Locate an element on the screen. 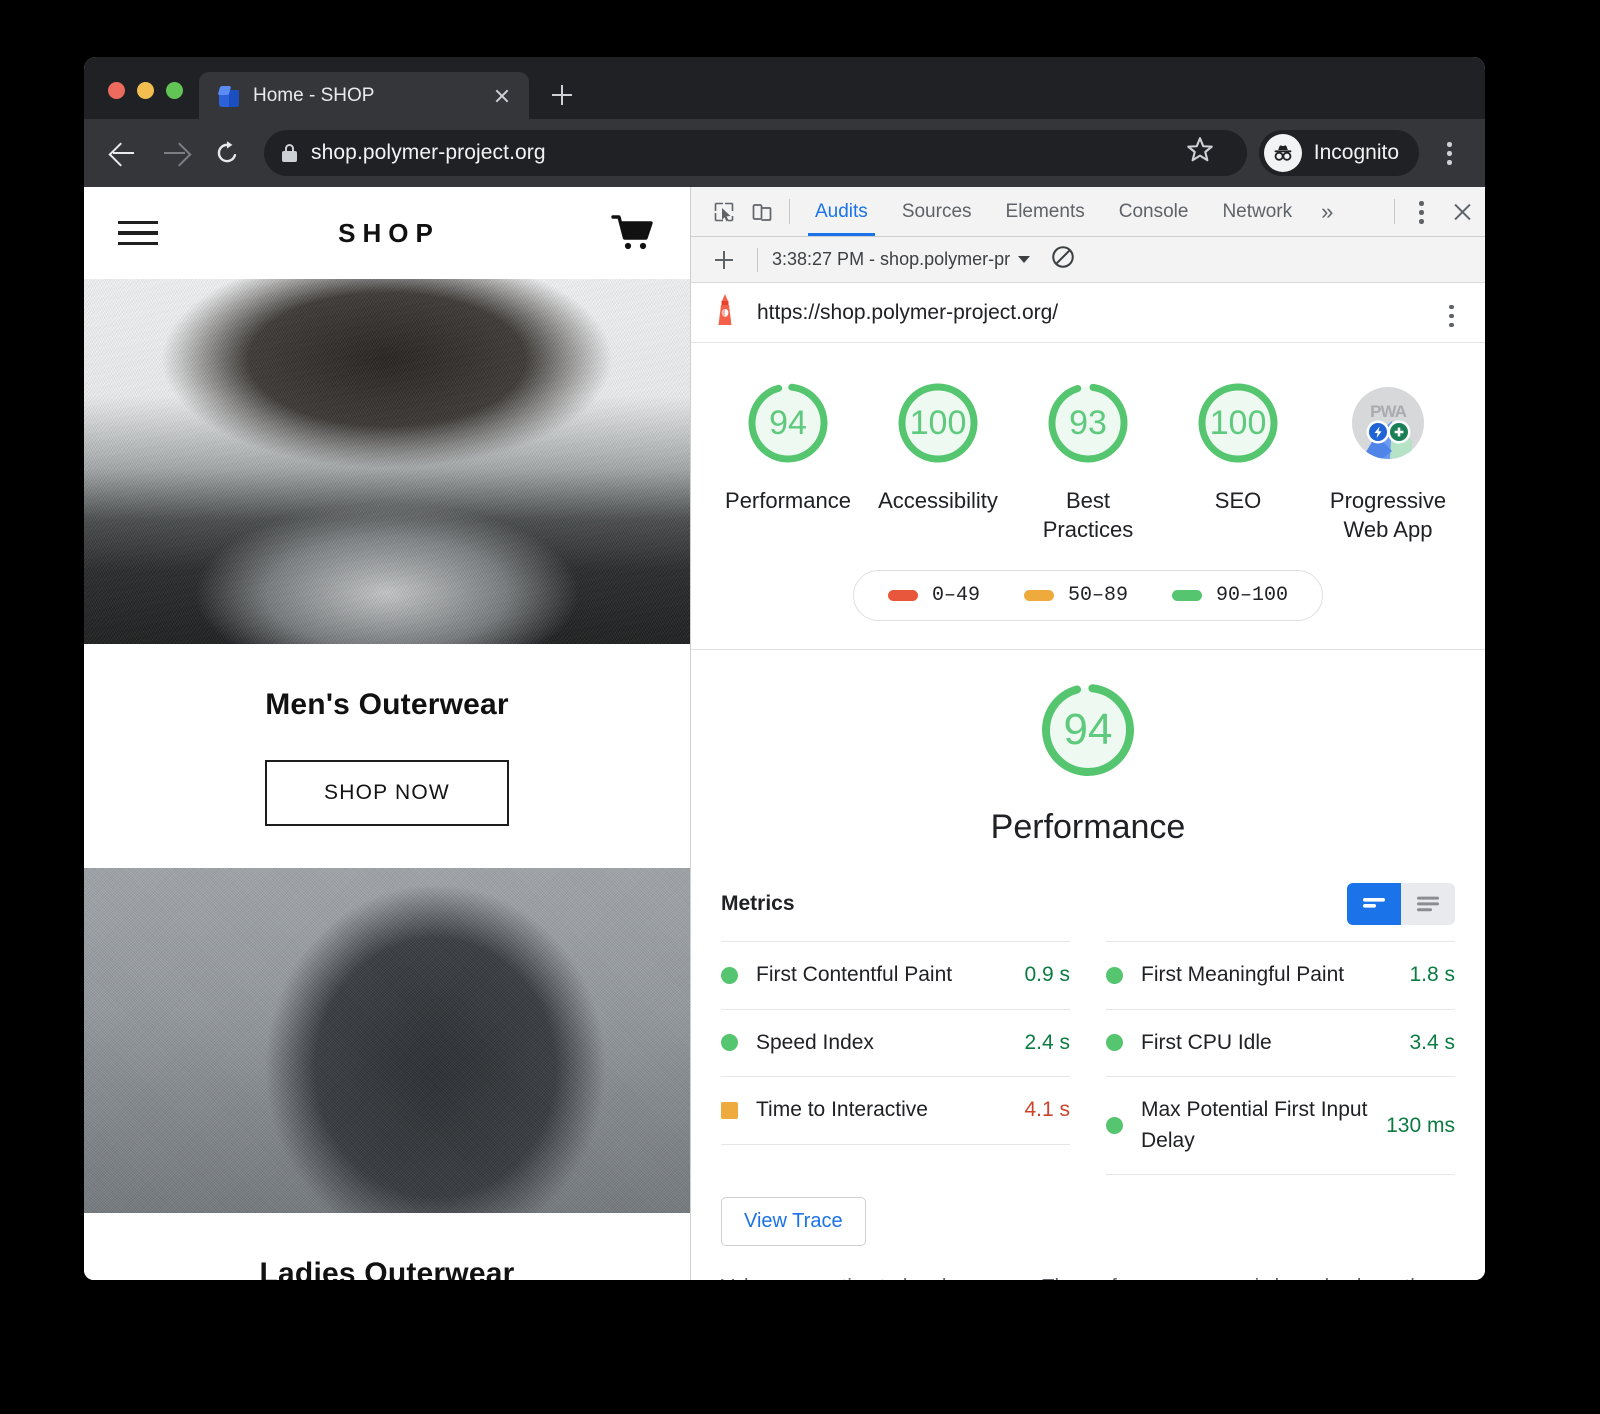 The width and height of the screenshot is (1600, 1414). profile-label: Incognito is located at coordinates (1356, 152).